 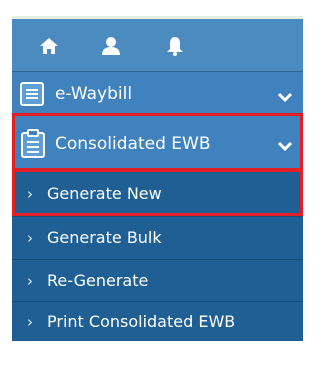 I want to click on submenu-item-generate-bulk: › Generate Bulk, so click(x=157, y=238).